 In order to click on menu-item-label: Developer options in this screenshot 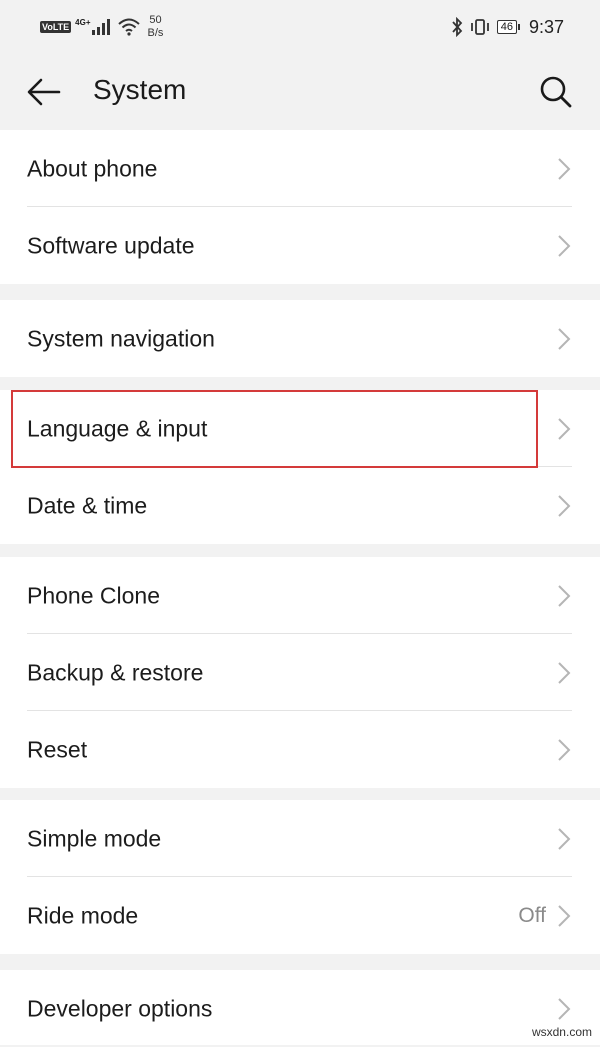, I will do `click(120, 1008)`.